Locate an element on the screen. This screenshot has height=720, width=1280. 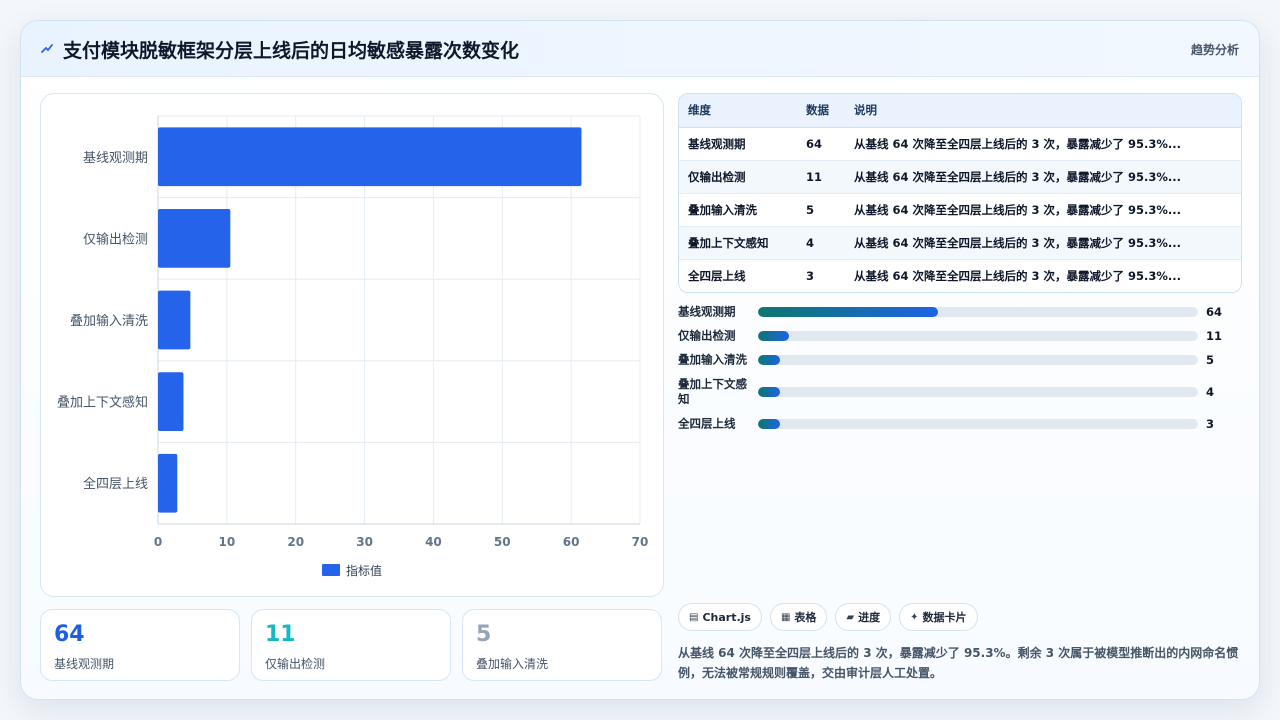
progress-value: 3 is located at coordinates (1210, 424).